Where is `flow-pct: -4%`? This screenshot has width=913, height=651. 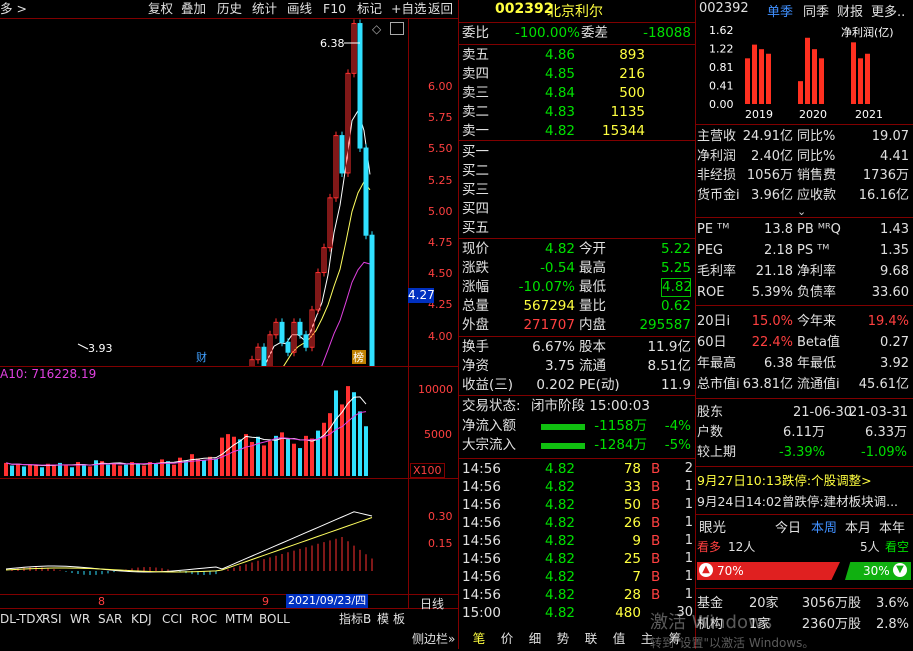 flow-pct: -4% is located at coordinates (677, 426).